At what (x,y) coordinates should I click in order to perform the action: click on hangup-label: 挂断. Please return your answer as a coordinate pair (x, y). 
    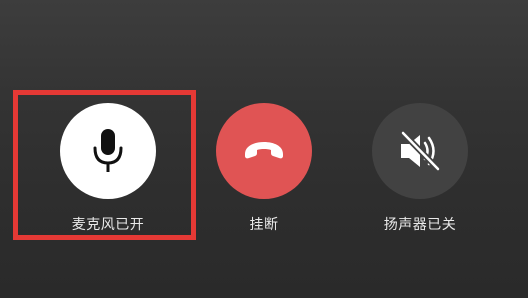
    Looking at the image, I should click on (264, 225).